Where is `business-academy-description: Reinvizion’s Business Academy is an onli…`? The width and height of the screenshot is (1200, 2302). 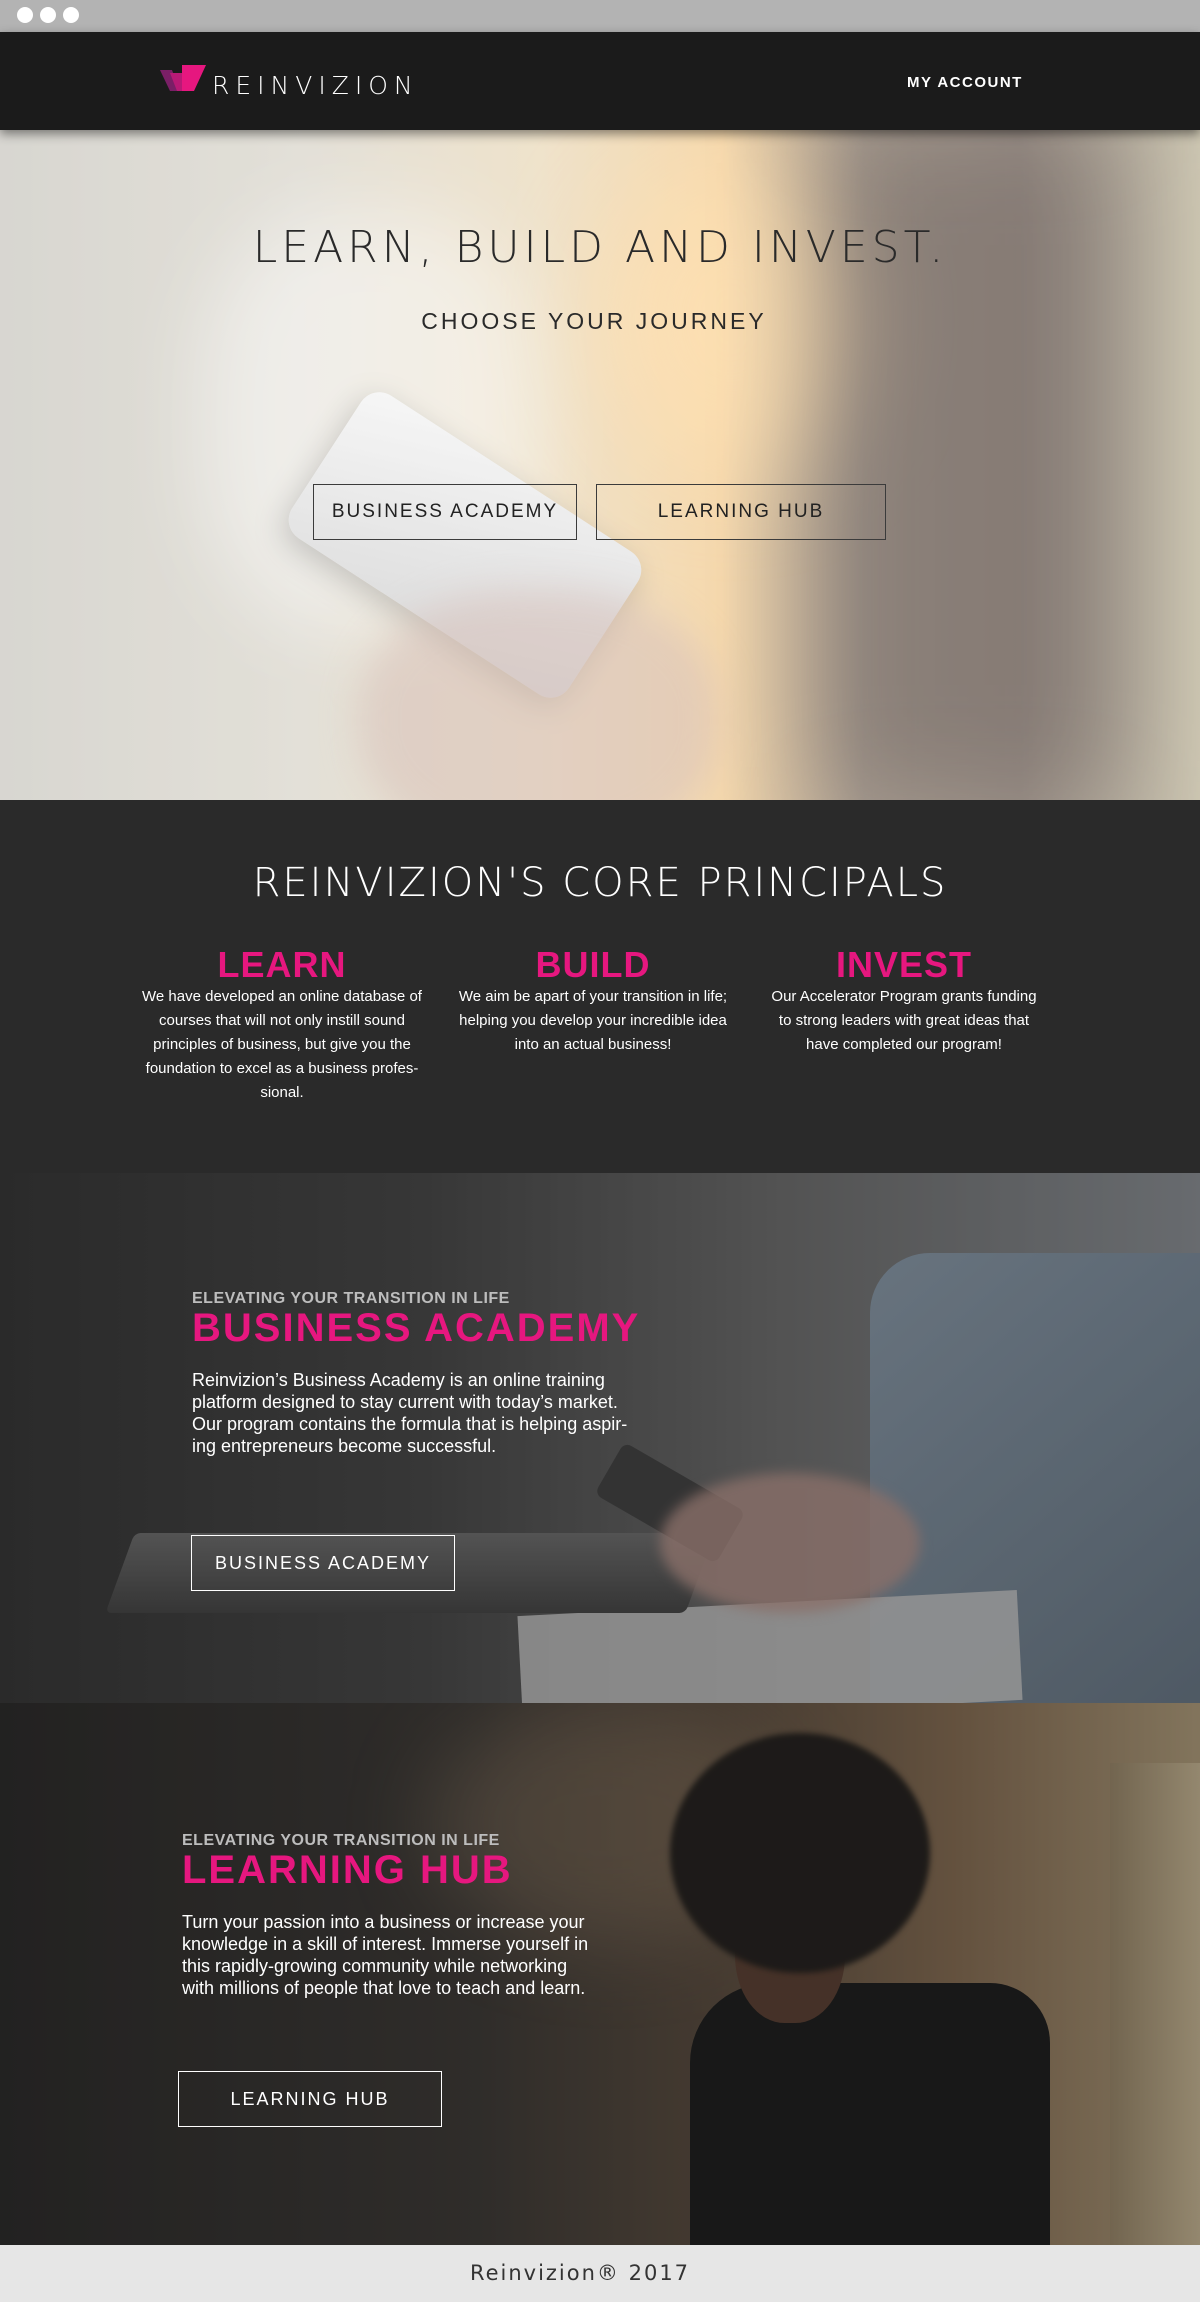
business-academy-description: Reinvizion’s Business Academy is an onli… is located at coordinates (410, 1413).